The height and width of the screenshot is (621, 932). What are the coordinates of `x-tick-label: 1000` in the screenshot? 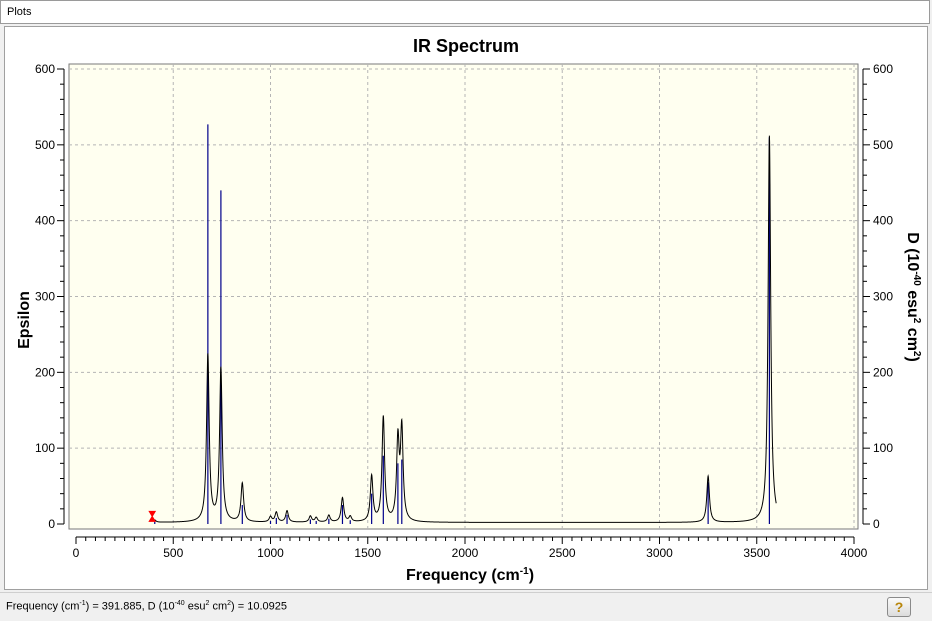 It's located at (270, 553).